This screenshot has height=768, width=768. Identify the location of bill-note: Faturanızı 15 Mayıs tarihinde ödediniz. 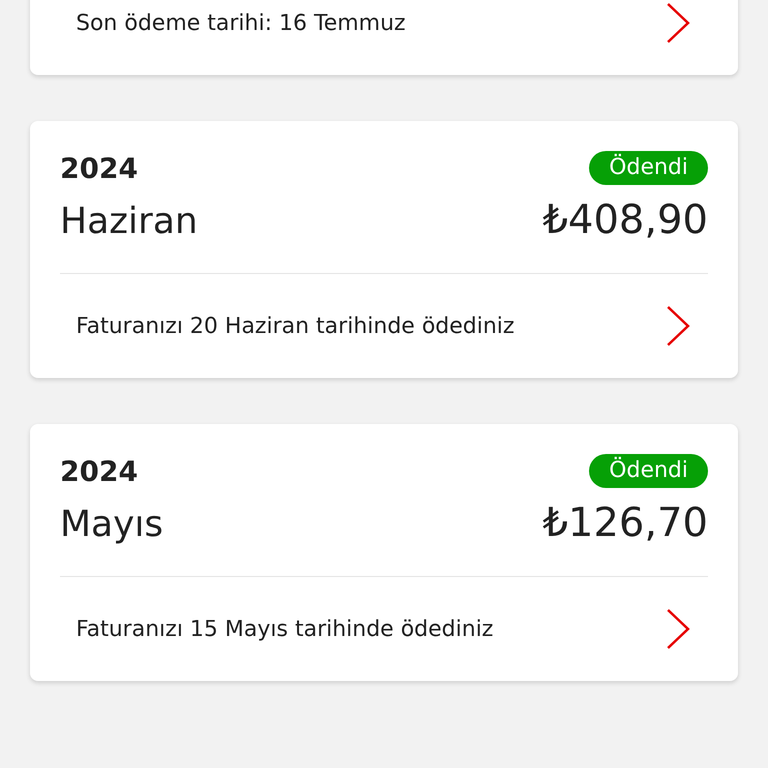
(285, 629).